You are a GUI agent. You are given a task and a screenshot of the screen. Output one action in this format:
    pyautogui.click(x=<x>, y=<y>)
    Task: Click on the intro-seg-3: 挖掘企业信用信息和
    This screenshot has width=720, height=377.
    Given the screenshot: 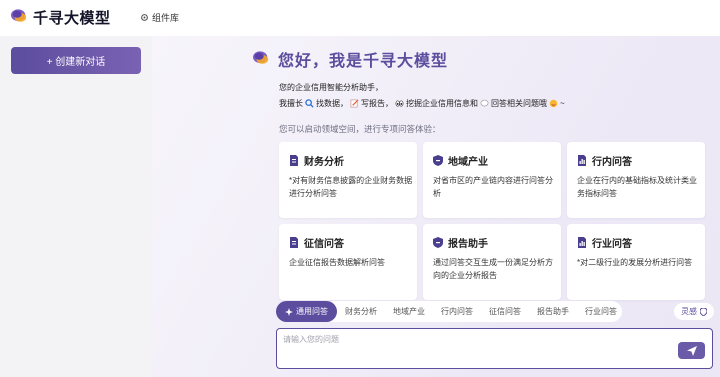 What is the action you would take?
    pyautogui.click(x=442, y=103)
    